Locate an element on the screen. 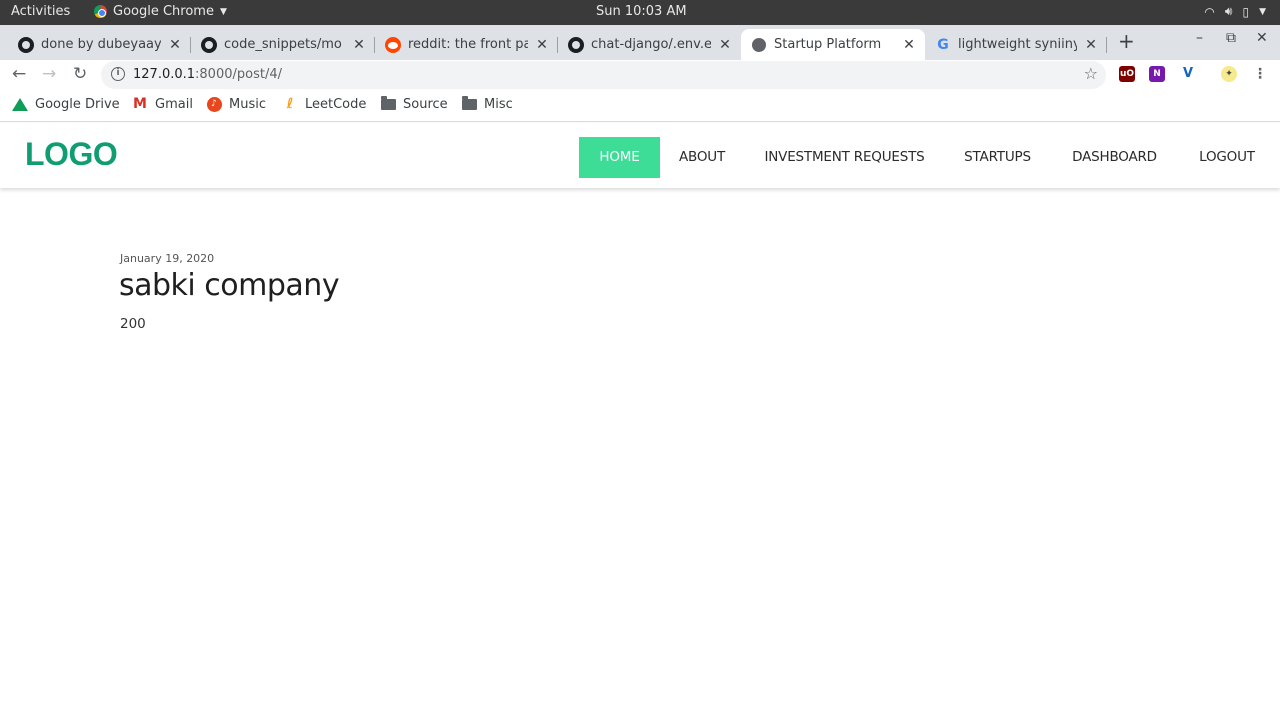 The height and width of the screenshot is (719, 1280). tab-title: chat-django/.env.e is located at coordinates (651, 44).